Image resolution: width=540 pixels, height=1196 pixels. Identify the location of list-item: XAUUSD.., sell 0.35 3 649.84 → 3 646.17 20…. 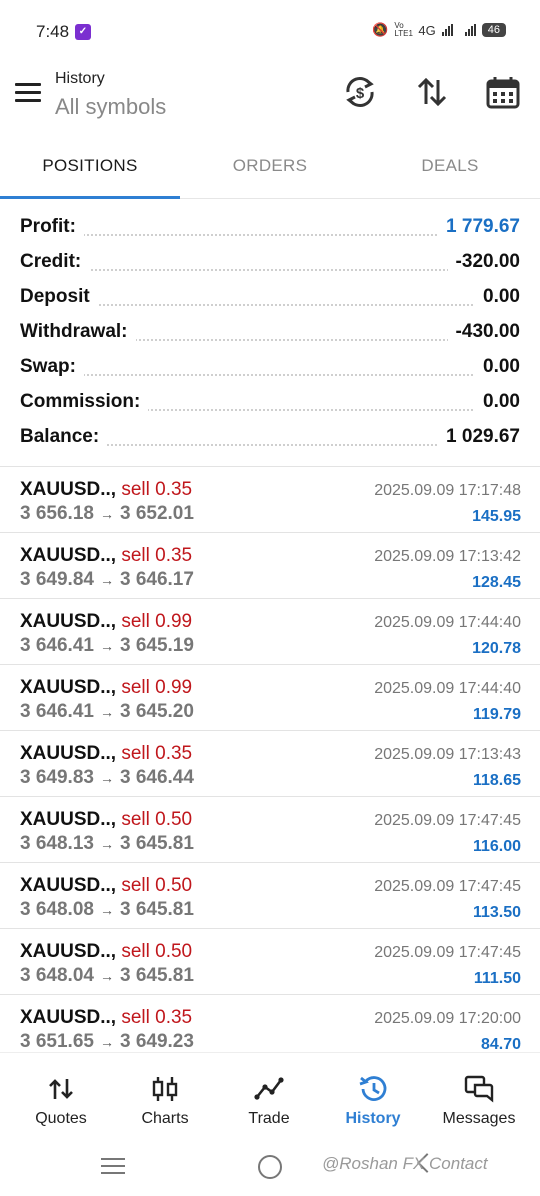
(270, 565).